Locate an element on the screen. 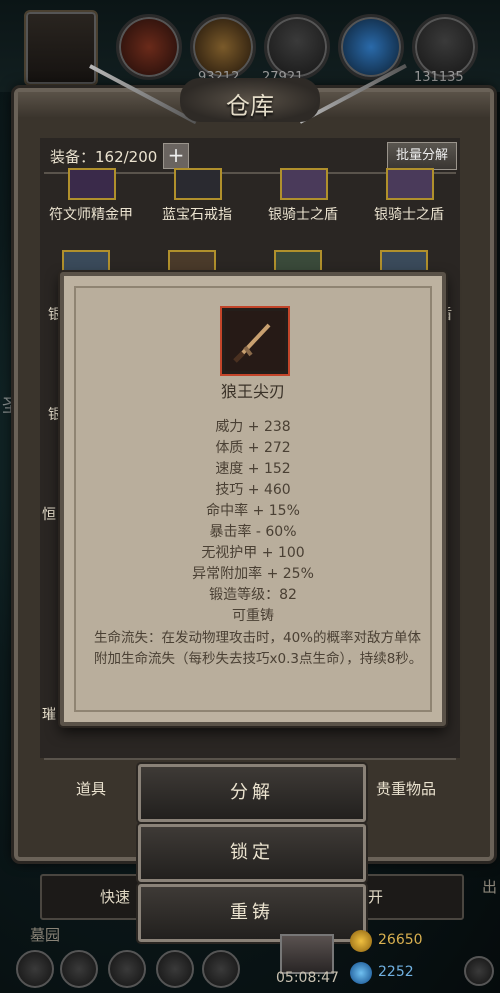  open-label: 开 is located at coordinates (375, 896).